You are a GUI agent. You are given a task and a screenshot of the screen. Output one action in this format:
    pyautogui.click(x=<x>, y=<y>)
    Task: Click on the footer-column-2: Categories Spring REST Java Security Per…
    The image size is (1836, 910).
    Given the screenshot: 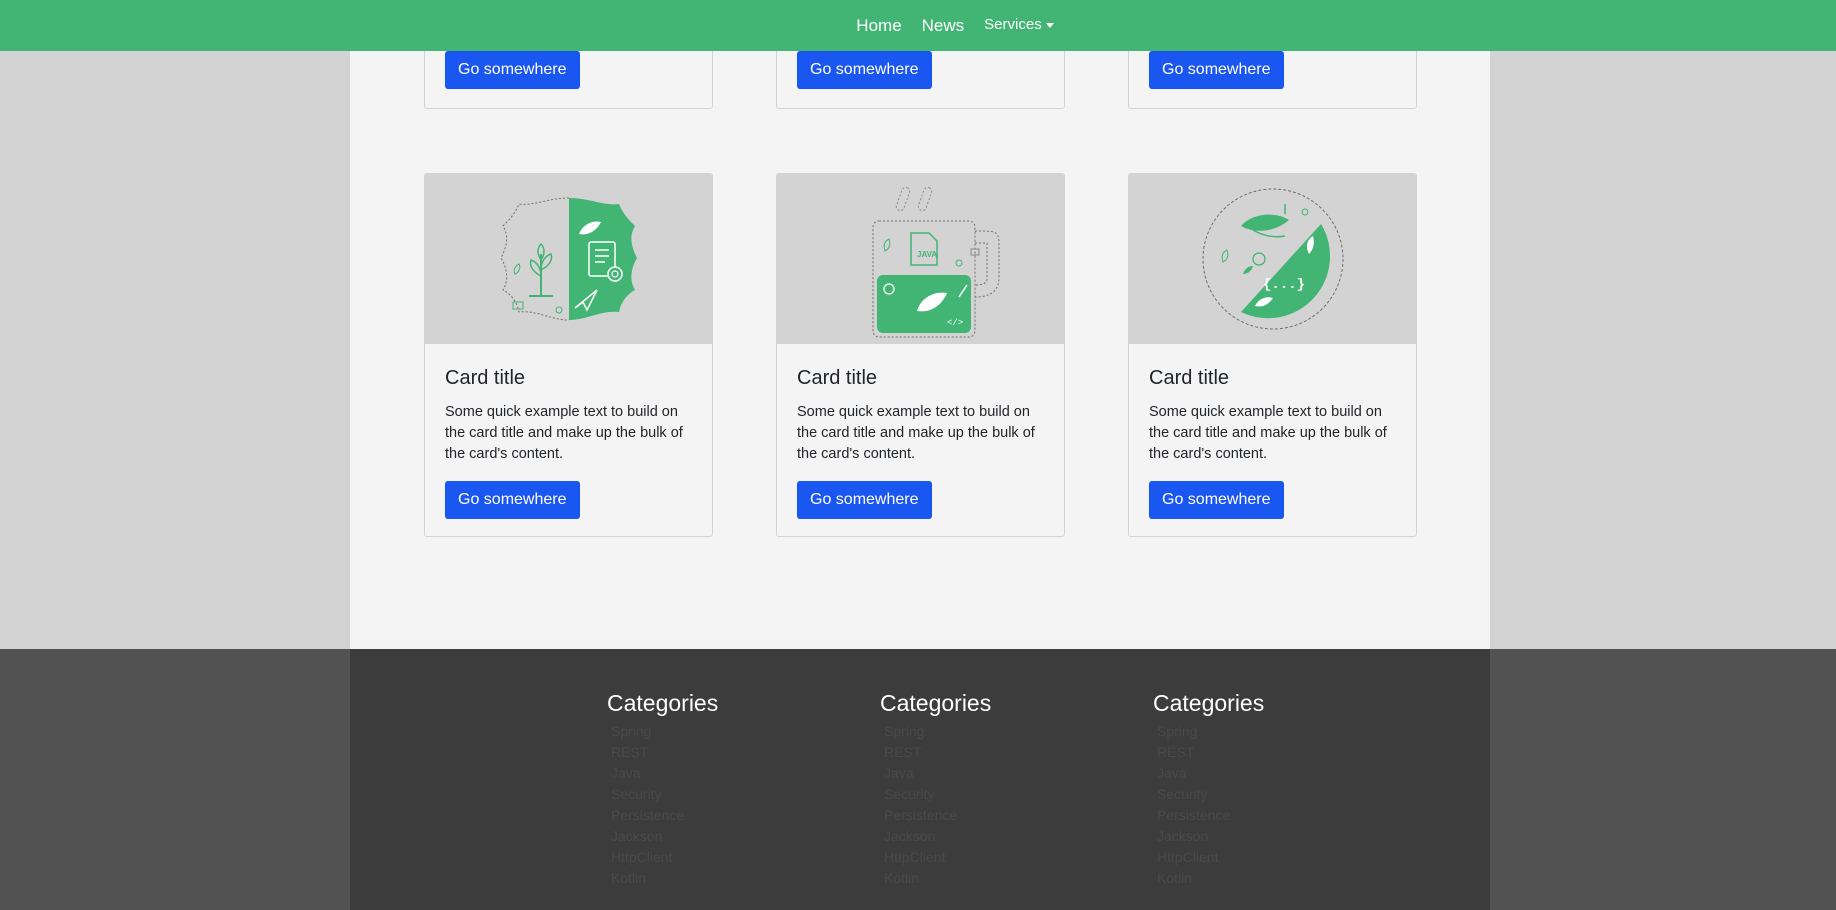 What is the action you would take?
    pyautogui.click(x=990, y=789)
    